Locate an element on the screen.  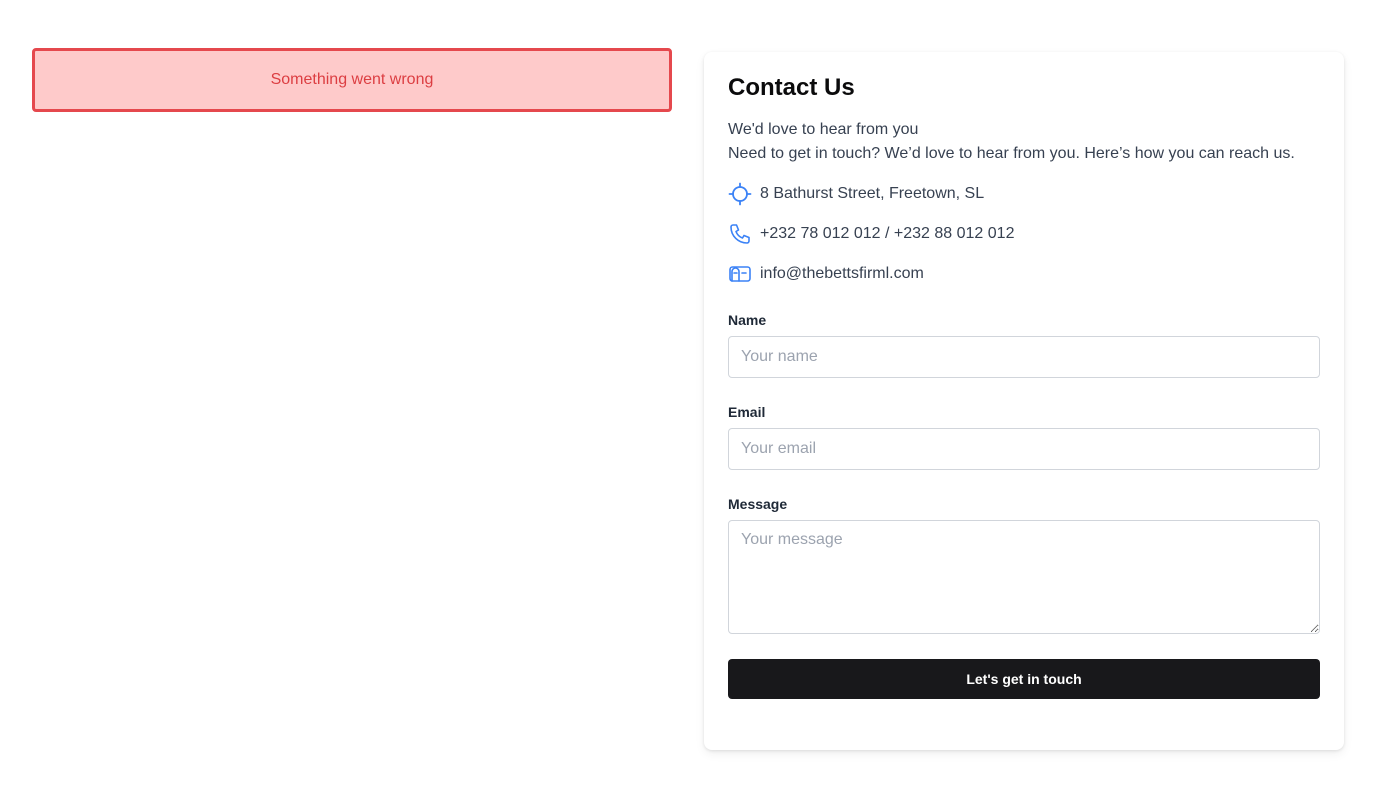
error-alert: Something went wrong is located at coordinates (352, 80).